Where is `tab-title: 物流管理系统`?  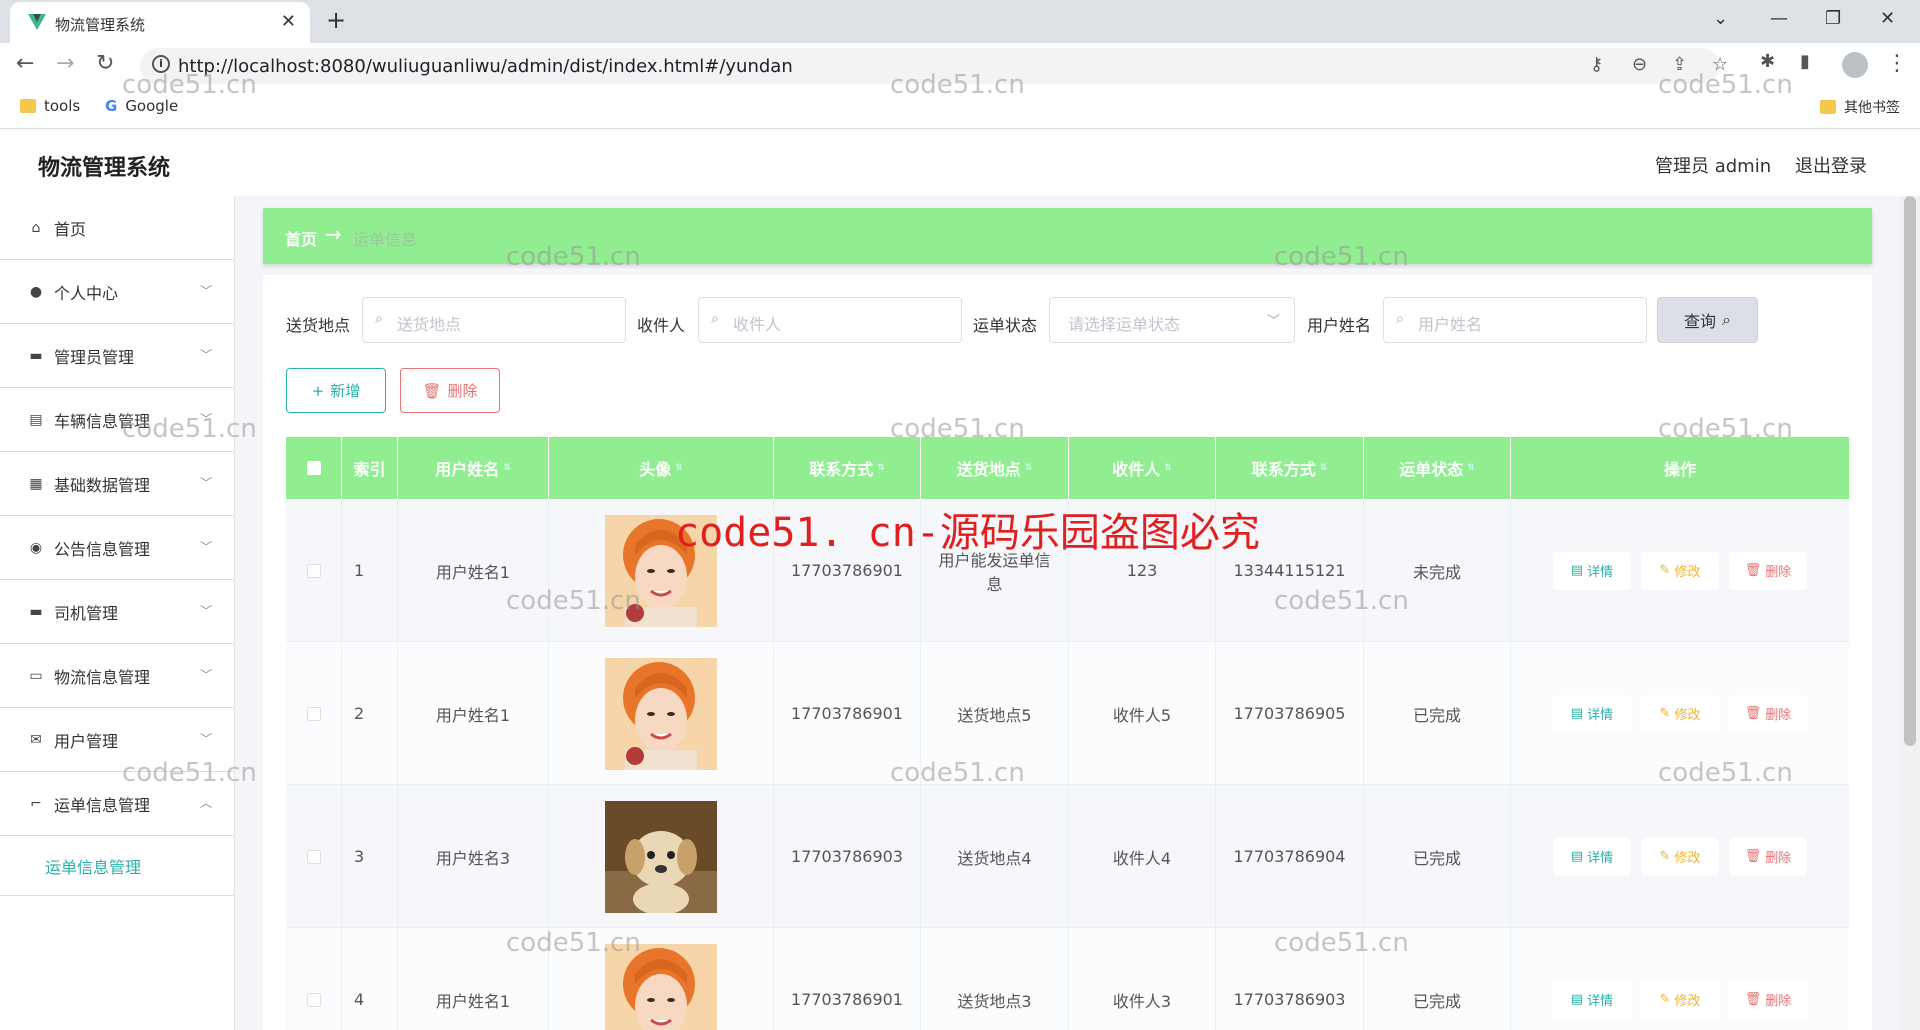
tab-title: 物流管理系统 is located at coordinates (100, 25).